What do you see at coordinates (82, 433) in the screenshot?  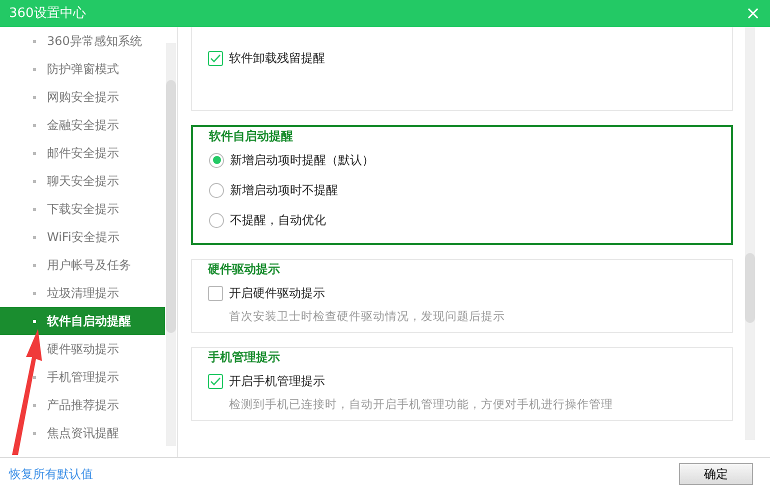 I see `sidebar-item: 焦点资讯提醒` at bounding box center [82, 433].